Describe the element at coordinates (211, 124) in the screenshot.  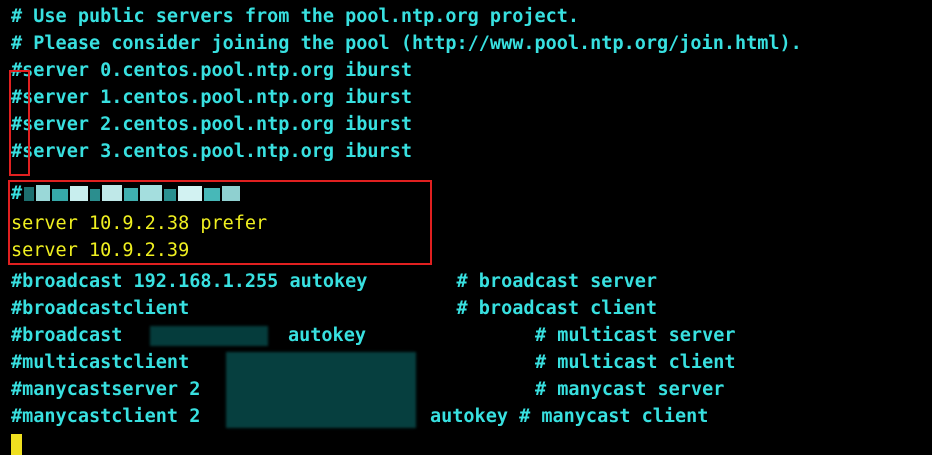
I see `config-line-server-2: #server 2.centos.pool.ntp.org iburst` at that location.